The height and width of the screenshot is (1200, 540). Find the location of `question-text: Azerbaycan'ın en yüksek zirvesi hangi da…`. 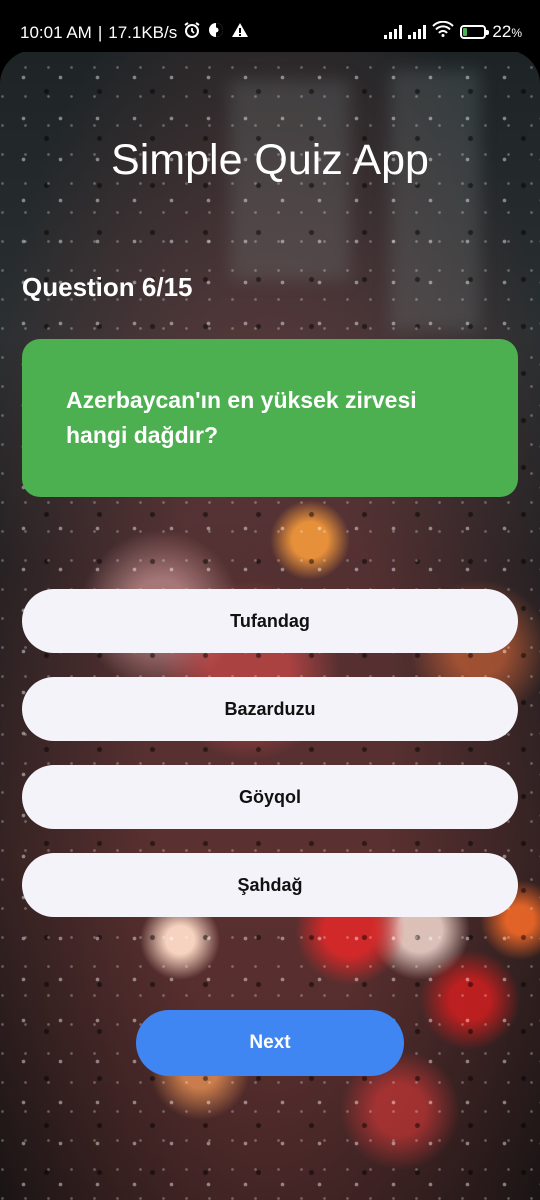

question-text: Azerbaycan'ın en yüksek zirvesi hangi da… is located at coordinates (241, 417).